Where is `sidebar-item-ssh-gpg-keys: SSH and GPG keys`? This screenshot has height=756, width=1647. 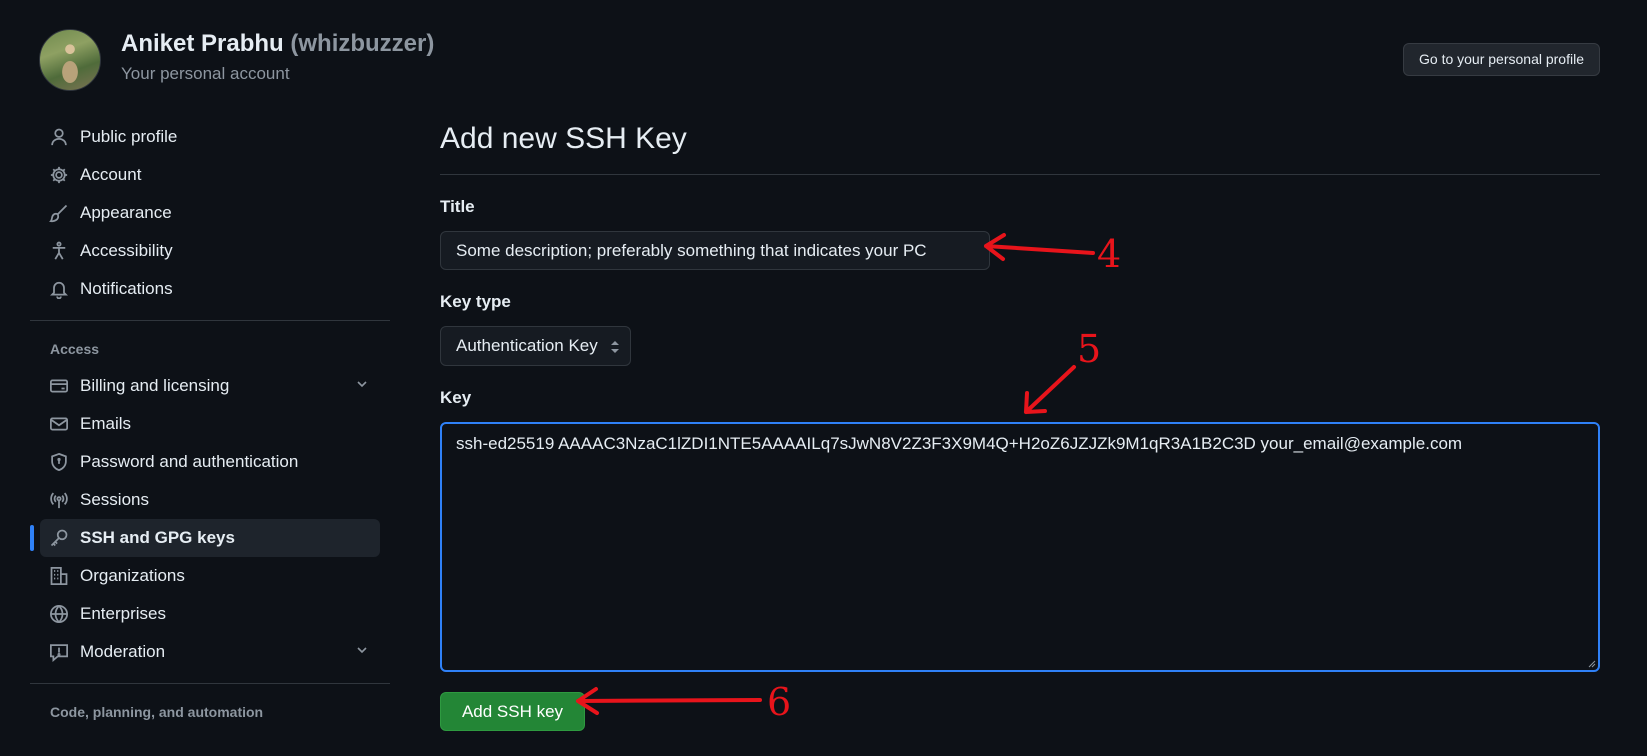
sidebar-item-ssh-gpg-keys: SSH and GPG keys is located at coordinates (205, 538).